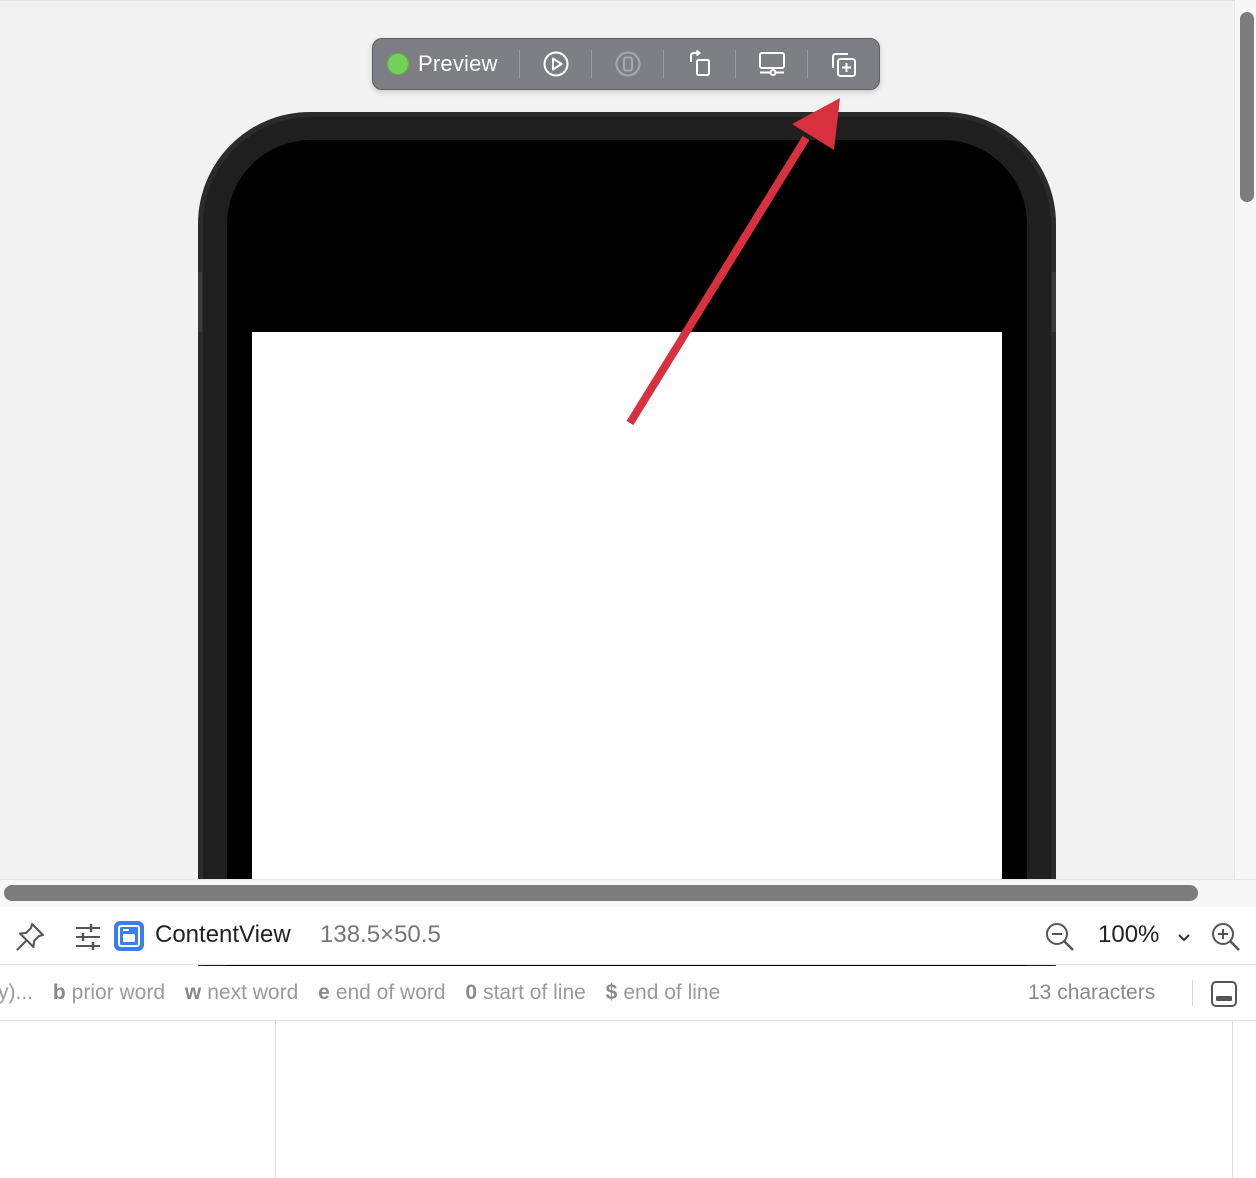  What do you see at coordinates (253, 992) in the screenshot?
I see `hint-desc: next word` at bounding box center [253, 992].